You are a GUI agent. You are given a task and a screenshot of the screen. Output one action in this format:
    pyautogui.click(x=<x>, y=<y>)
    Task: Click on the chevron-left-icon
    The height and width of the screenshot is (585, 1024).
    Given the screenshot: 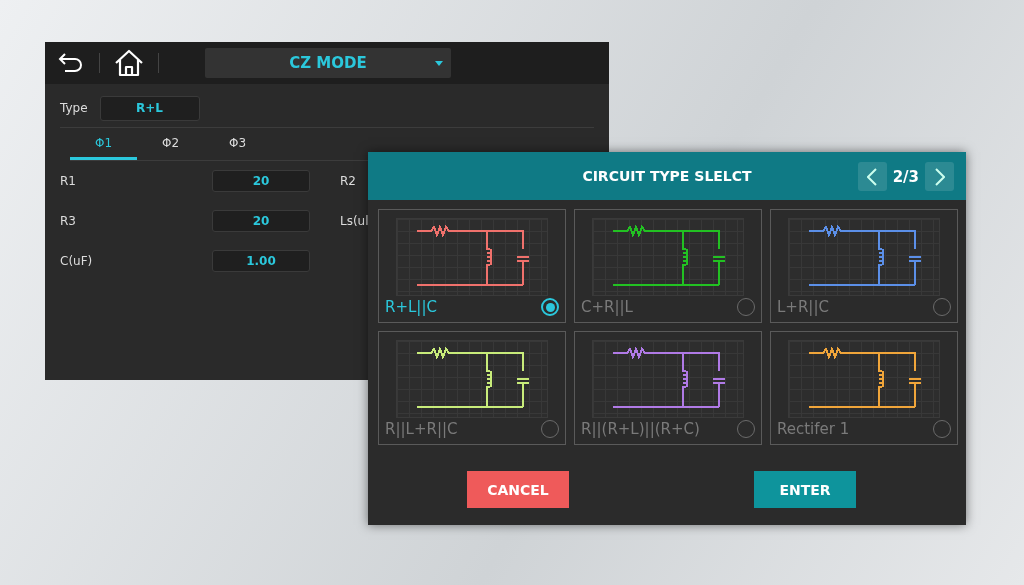 What is the action you would take?
    pyautogui.click(x=872, y=176)
    